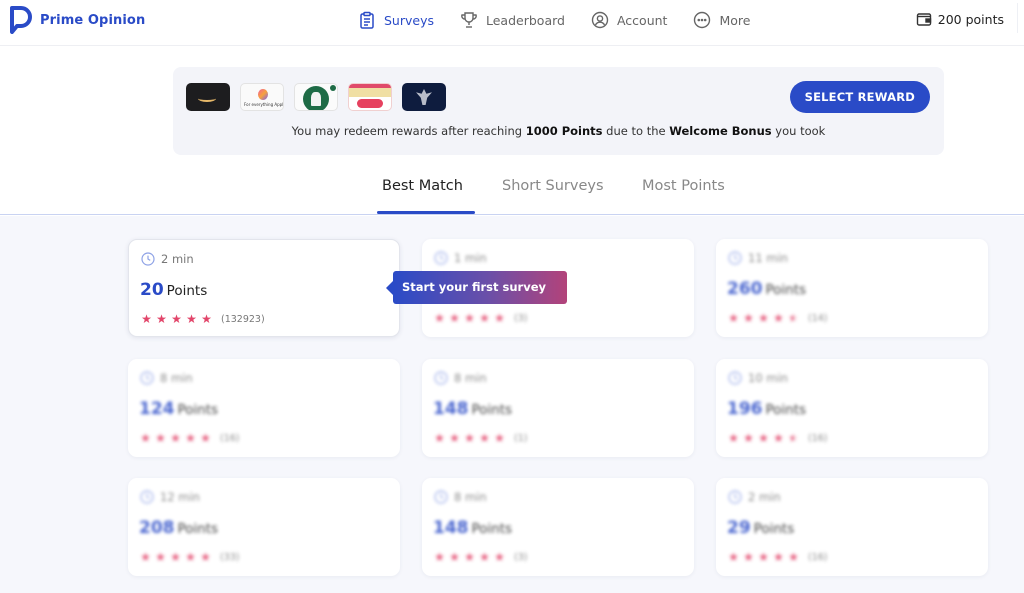 The height and width of the screenshot is (593, 1024). What do you see at coordinates (189, 438) in the screenshot?
I see `survey-rating: ★ ★ ★ ★ ★ (16)` at bounding box center [189, 438].